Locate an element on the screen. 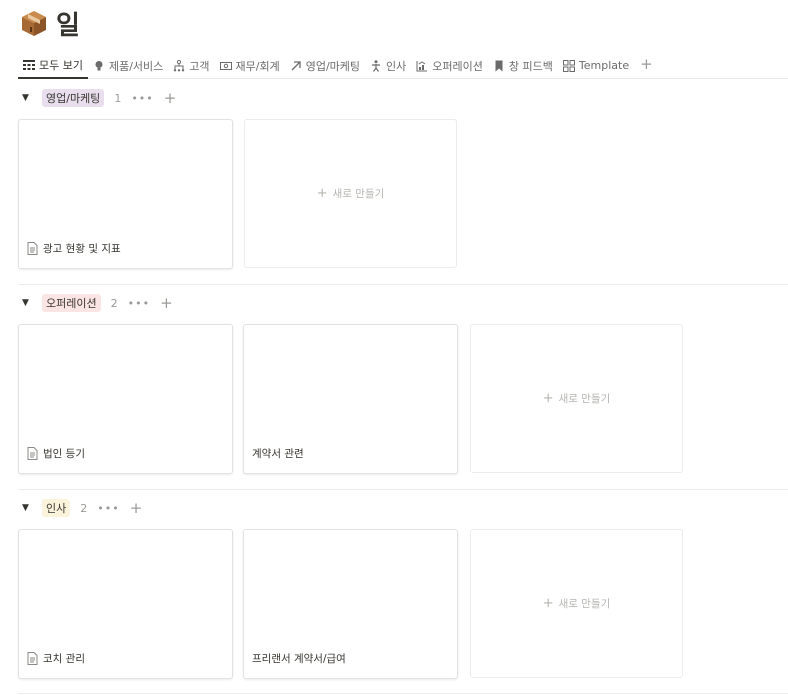  tab-customer: 고객 is located at coordinates (191, 65).